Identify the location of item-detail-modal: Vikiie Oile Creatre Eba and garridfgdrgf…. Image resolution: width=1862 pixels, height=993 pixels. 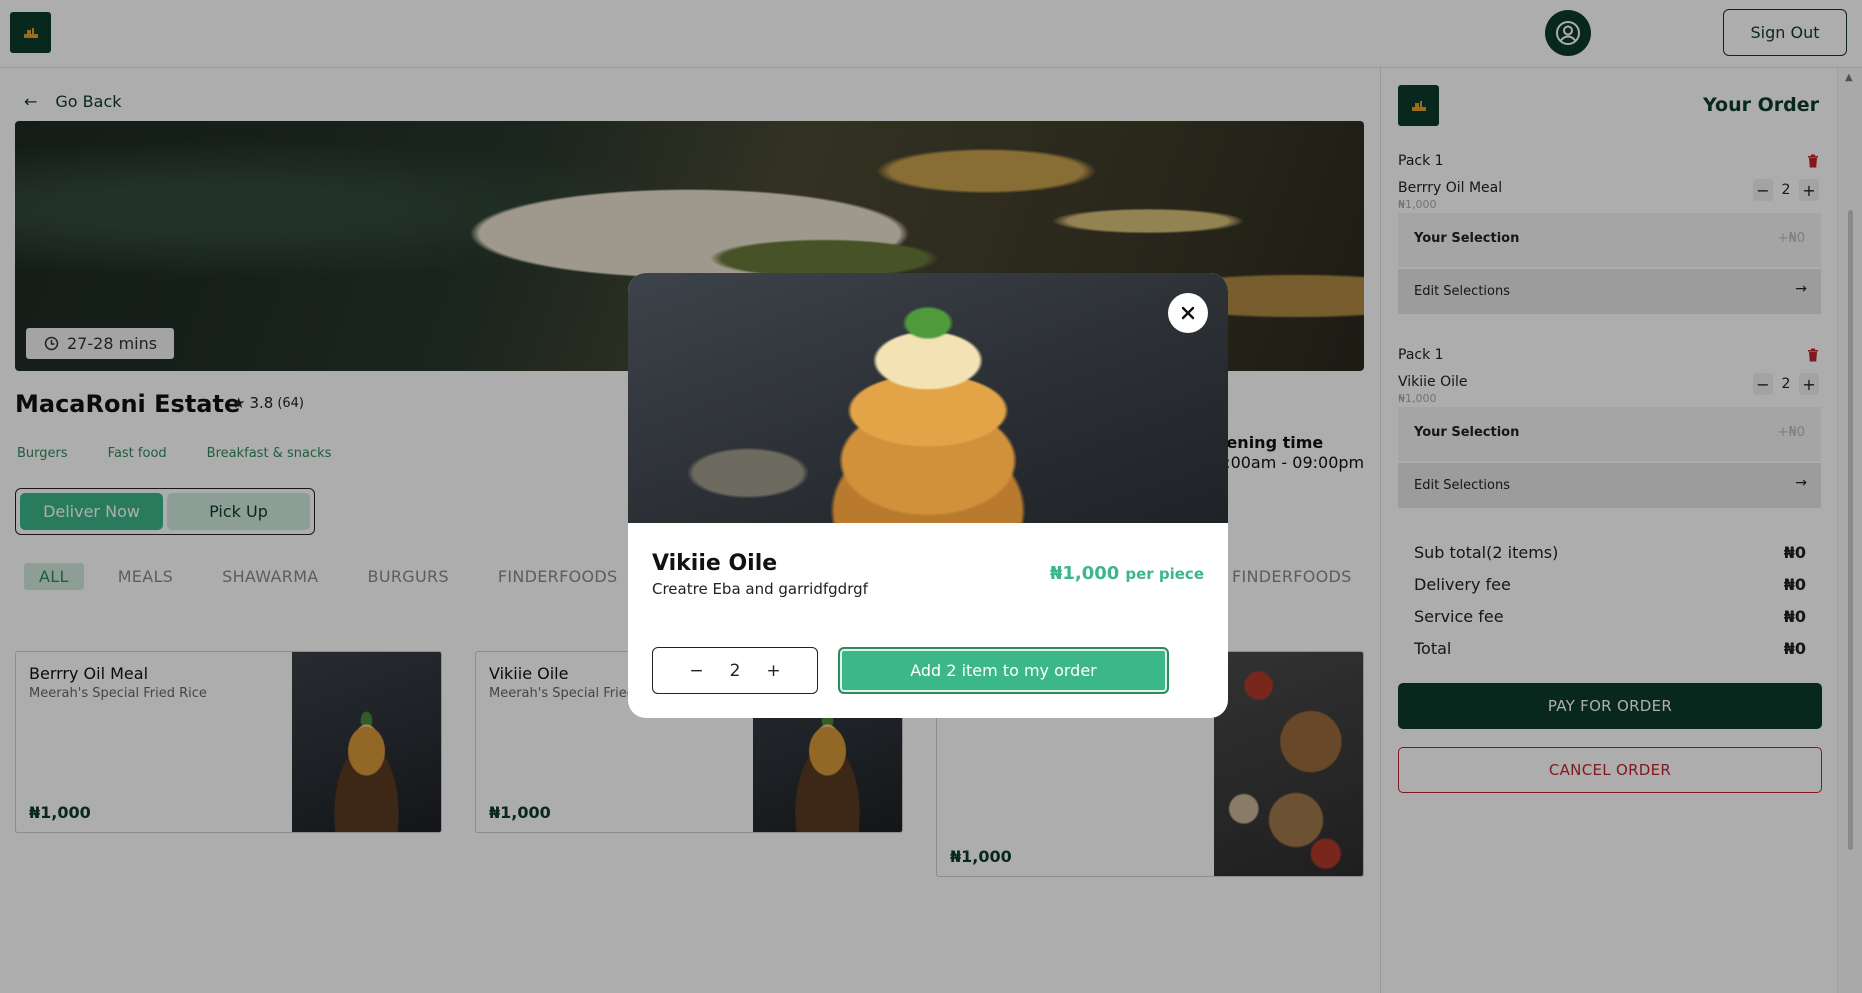
(928, 495).